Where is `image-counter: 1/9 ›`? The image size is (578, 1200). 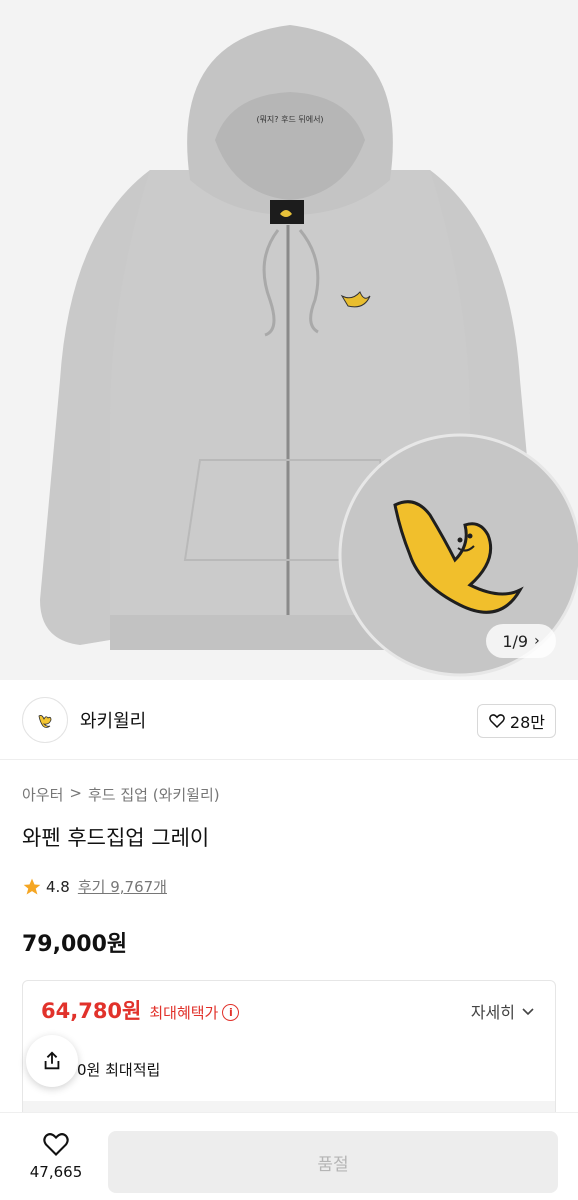
image-counter: 1/9 › is located at coordinates (521, 641).